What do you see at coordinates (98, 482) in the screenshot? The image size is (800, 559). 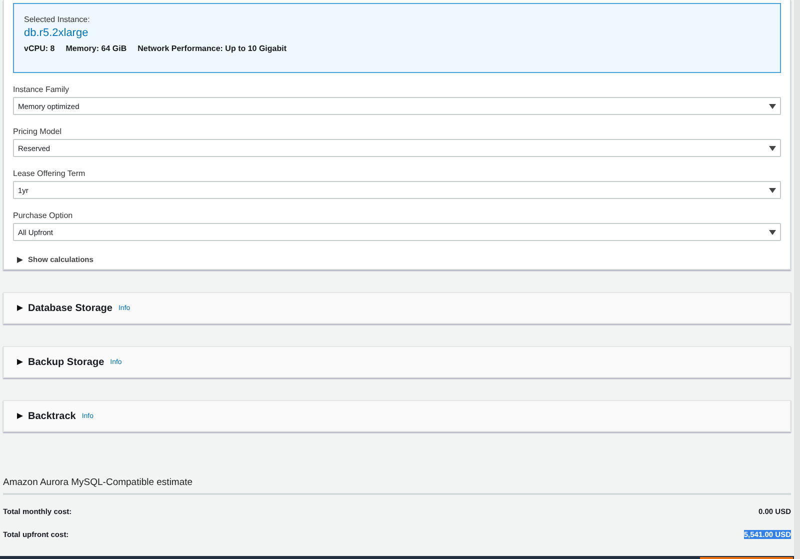 I see `estimate-title: Amazon Aurora MySQL-Compatible estimate` at bounding box center [98, 482].